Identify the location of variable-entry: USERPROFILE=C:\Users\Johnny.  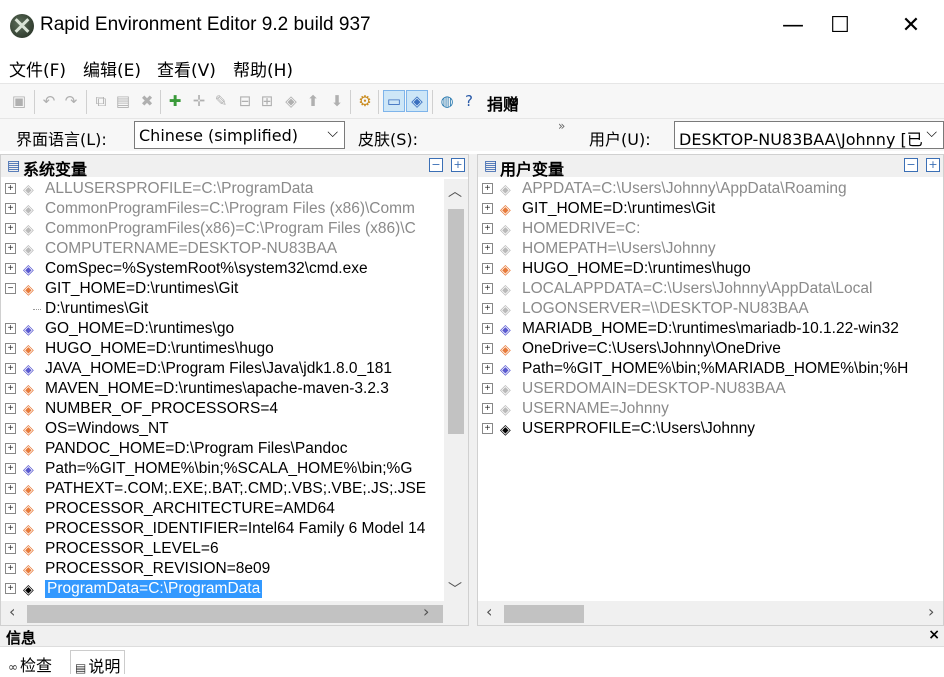
(638, 429).